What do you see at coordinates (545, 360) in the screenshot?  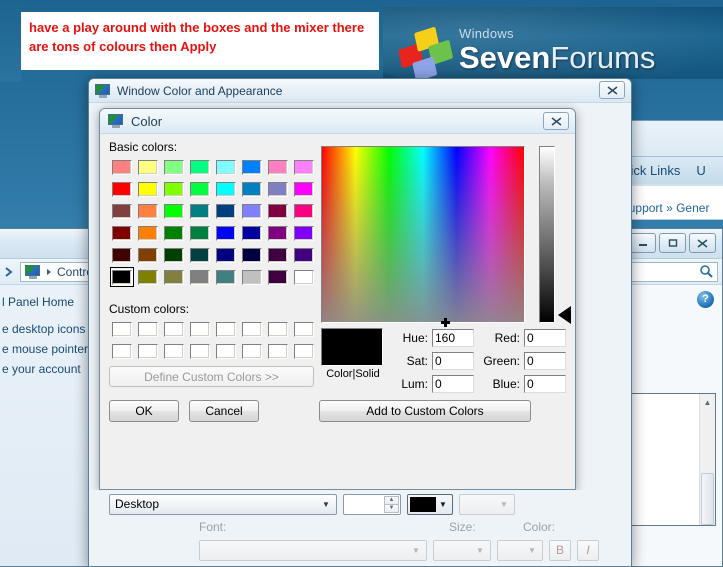 I see `green-input: 0` at bounding box center [545, 360].